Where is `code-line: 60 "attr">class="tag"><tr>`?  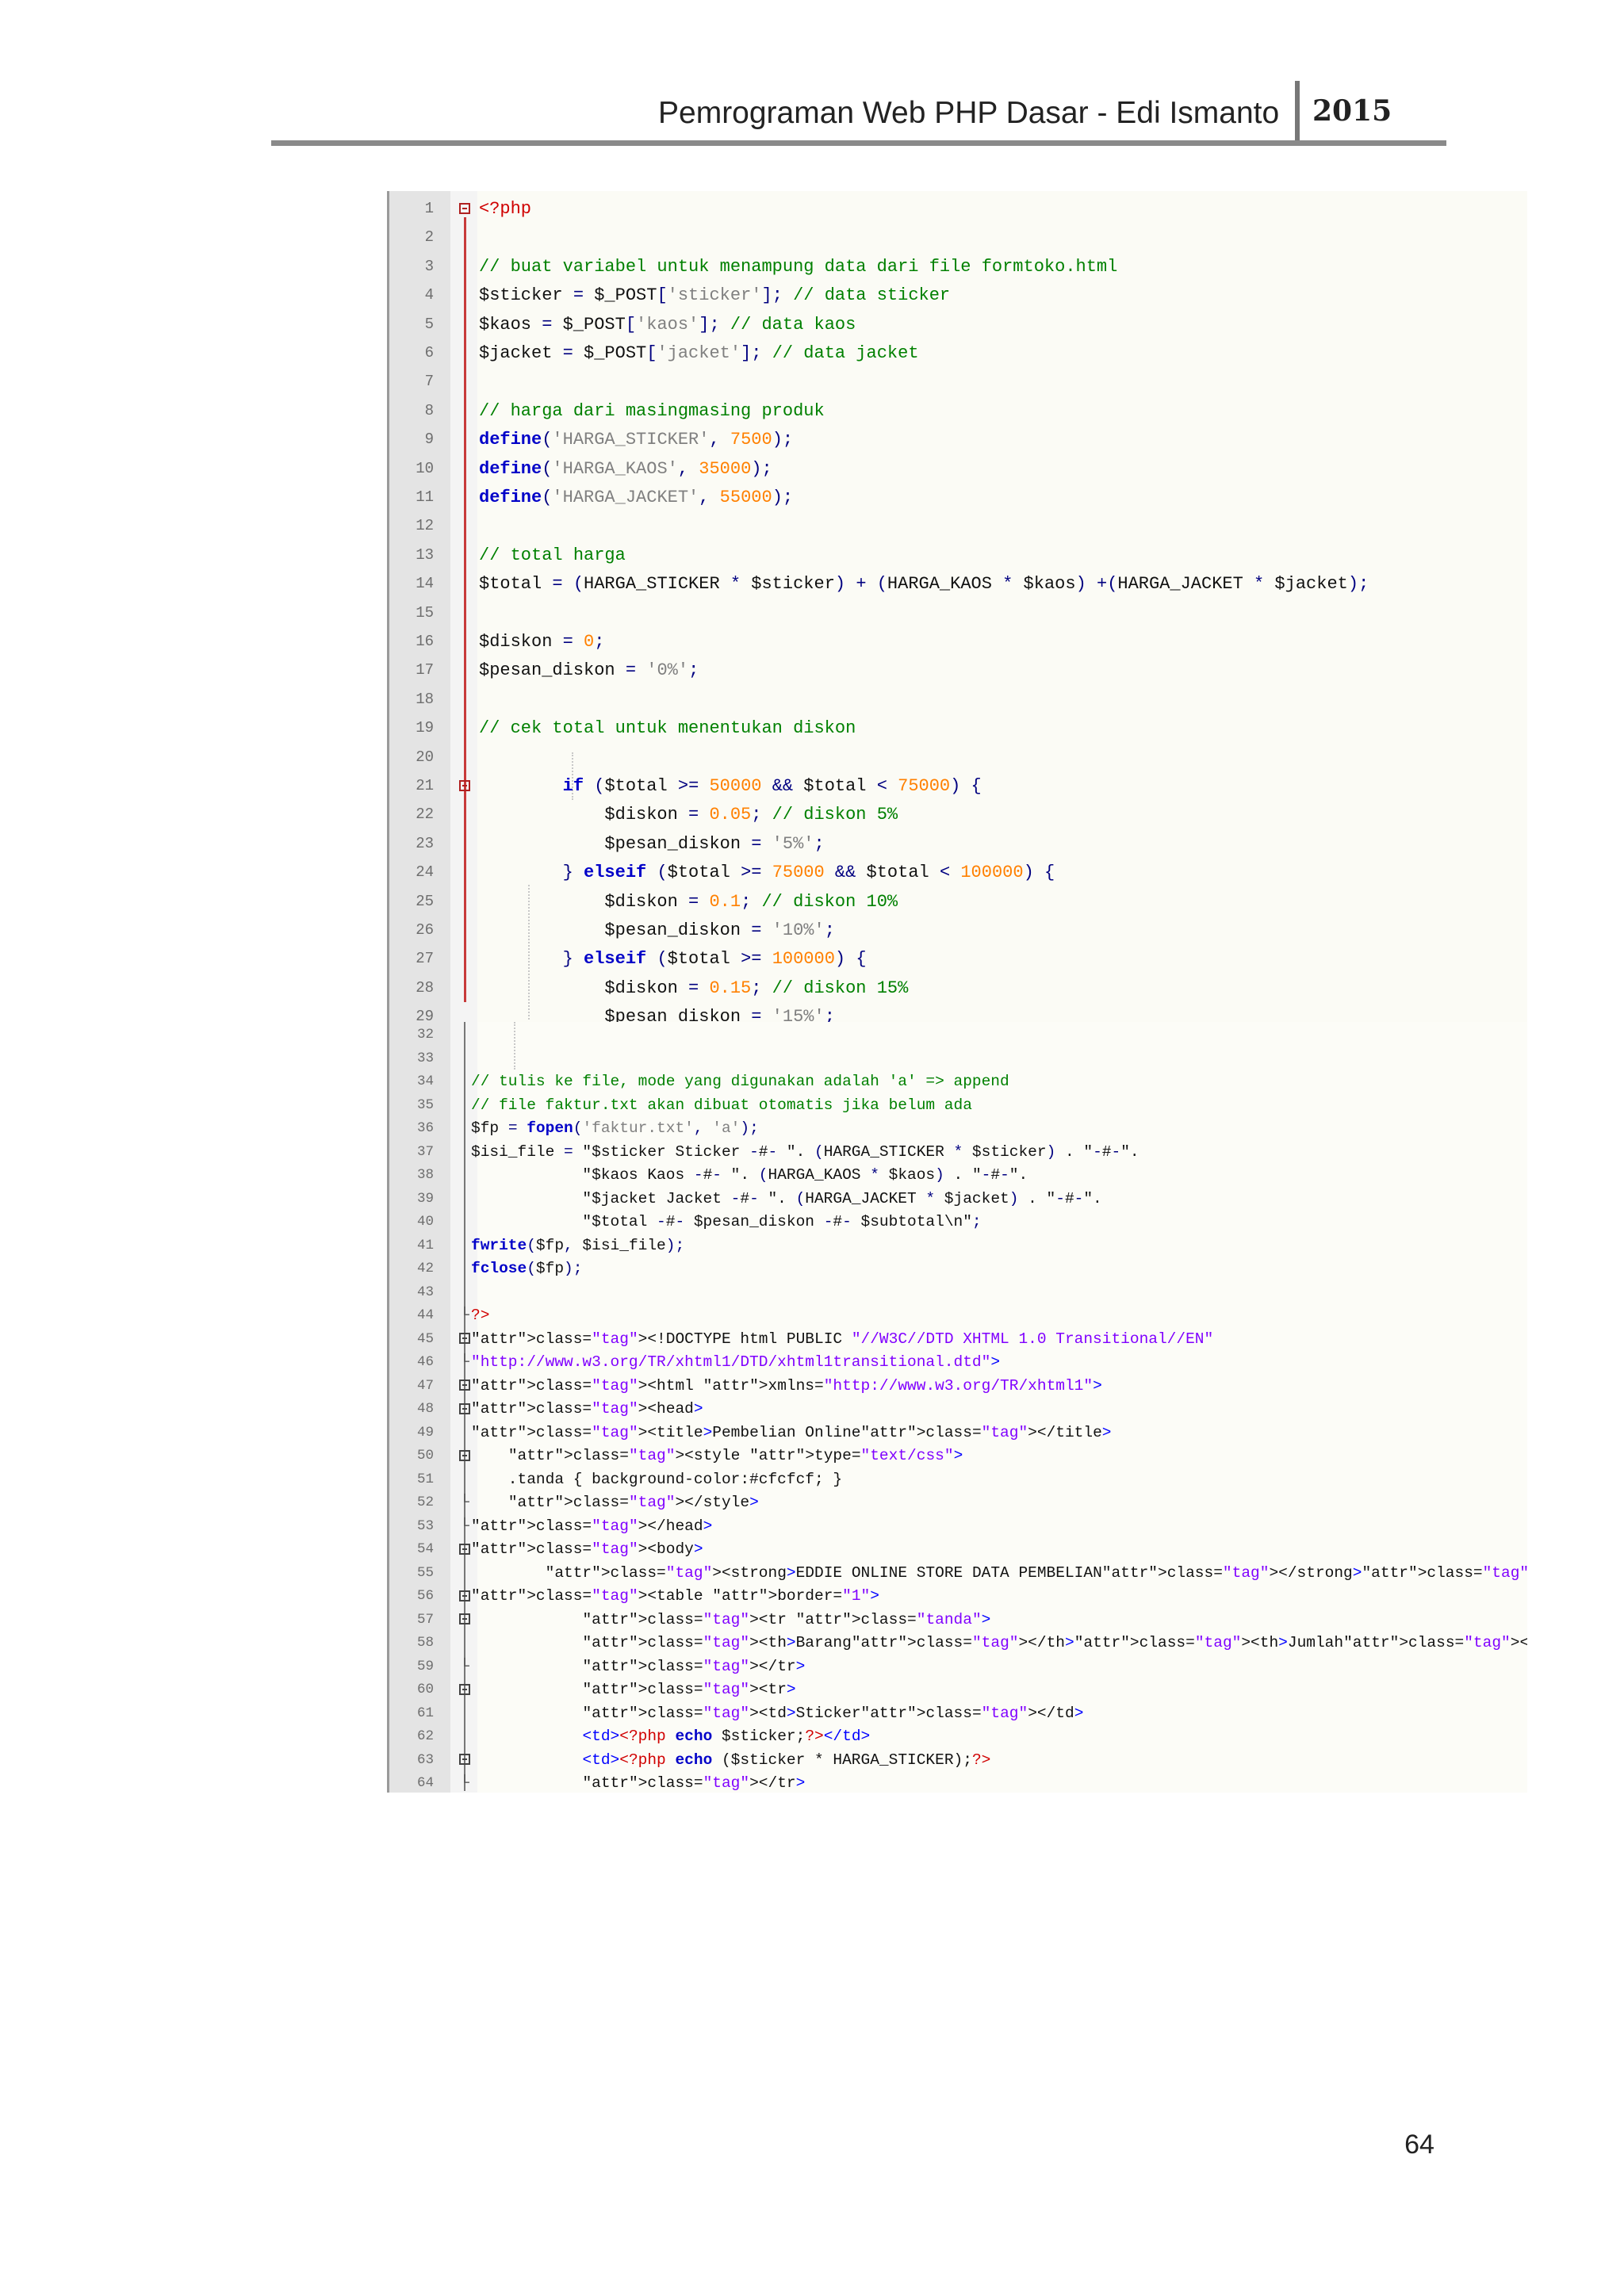 code-line: 60 "attr">class="tag"><tr> is located at coordinates (957, 1690).